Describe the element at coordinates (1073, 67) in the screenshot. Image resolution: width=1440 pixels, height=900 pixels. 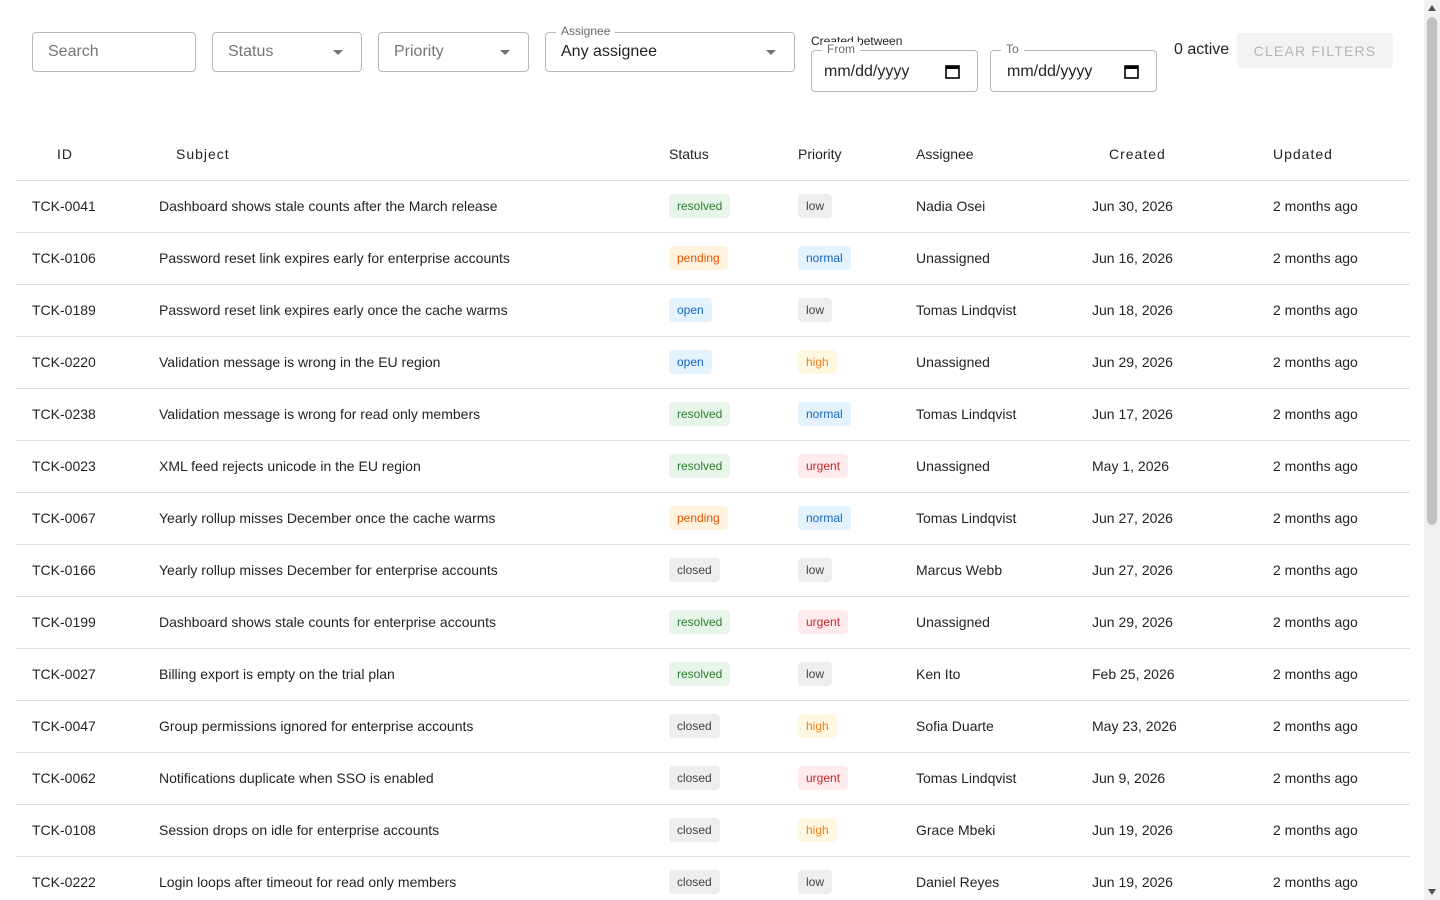
I see `created-to-date-input: To mm/dd/yyyy` at that location.